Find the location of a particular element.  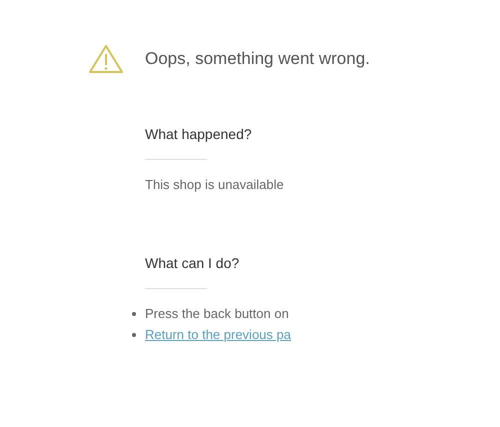

section-heading: What happened? is located at coordinates (198, 134).